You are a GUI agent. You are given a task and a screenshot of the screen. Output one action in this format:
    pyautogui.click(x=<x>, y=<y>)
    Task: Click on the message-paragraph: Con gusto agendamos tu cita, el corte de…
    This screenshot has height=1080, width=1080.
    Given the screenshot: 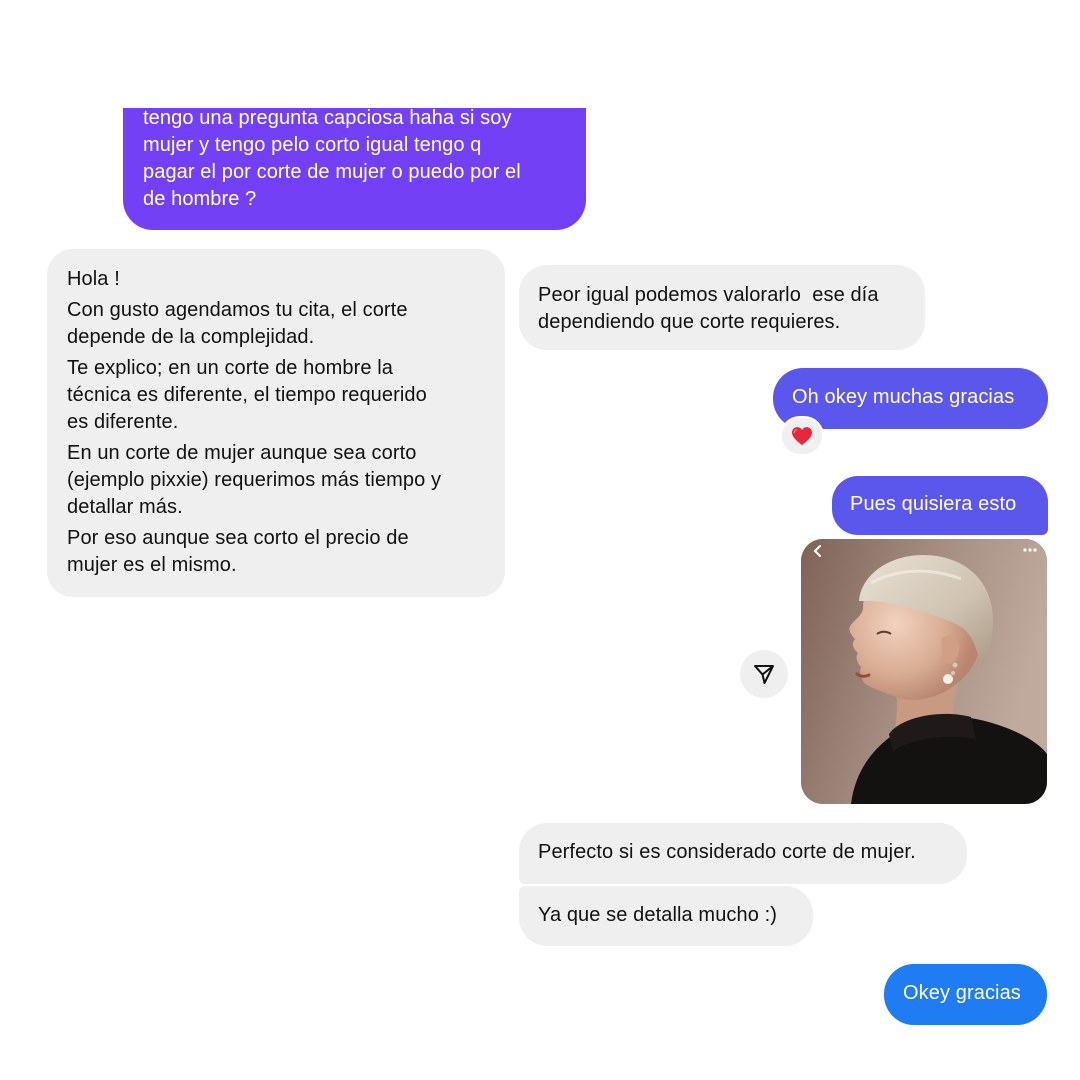 What is the action you would take?
    pyautogui.click(x=276, y=324)
    